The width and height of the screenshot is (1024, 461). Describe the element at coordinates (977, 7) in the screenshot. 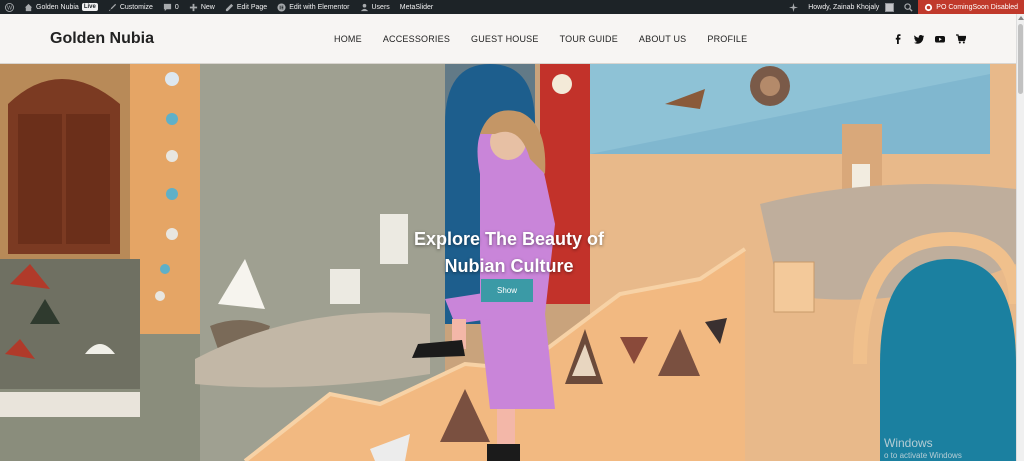

I see `coming-soon-label: PO ComingSoon Disabled` at that location.